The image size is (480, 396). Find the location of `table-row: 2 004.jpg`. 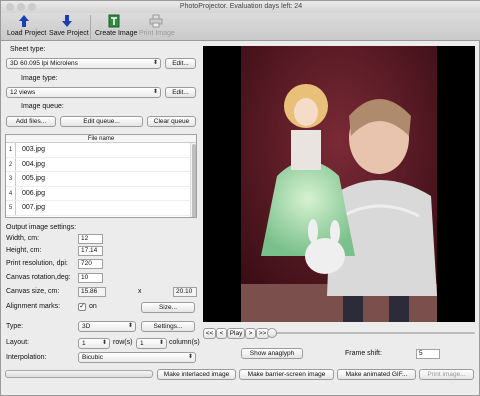

table-row: 2 004.jpg is located at coordinates (101, 165).